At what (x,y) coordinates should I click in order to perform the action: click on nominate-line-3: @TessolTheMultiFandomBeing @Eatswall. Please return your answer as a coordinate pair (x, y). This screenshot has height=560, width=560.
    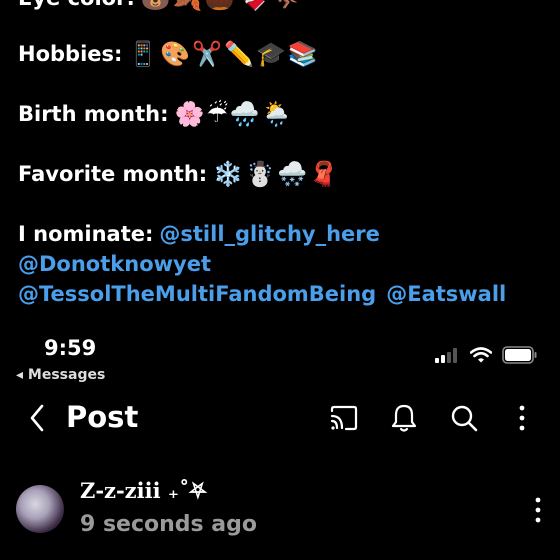
    Looking at the image, I should click on (284, 294).